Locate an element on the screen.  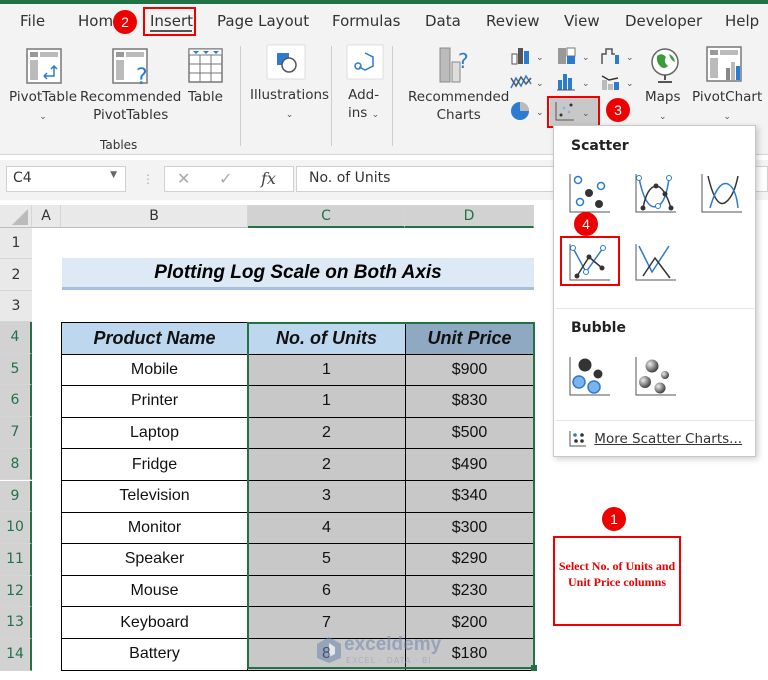
row-header-9: 9 is located at coordinates (16, 496).